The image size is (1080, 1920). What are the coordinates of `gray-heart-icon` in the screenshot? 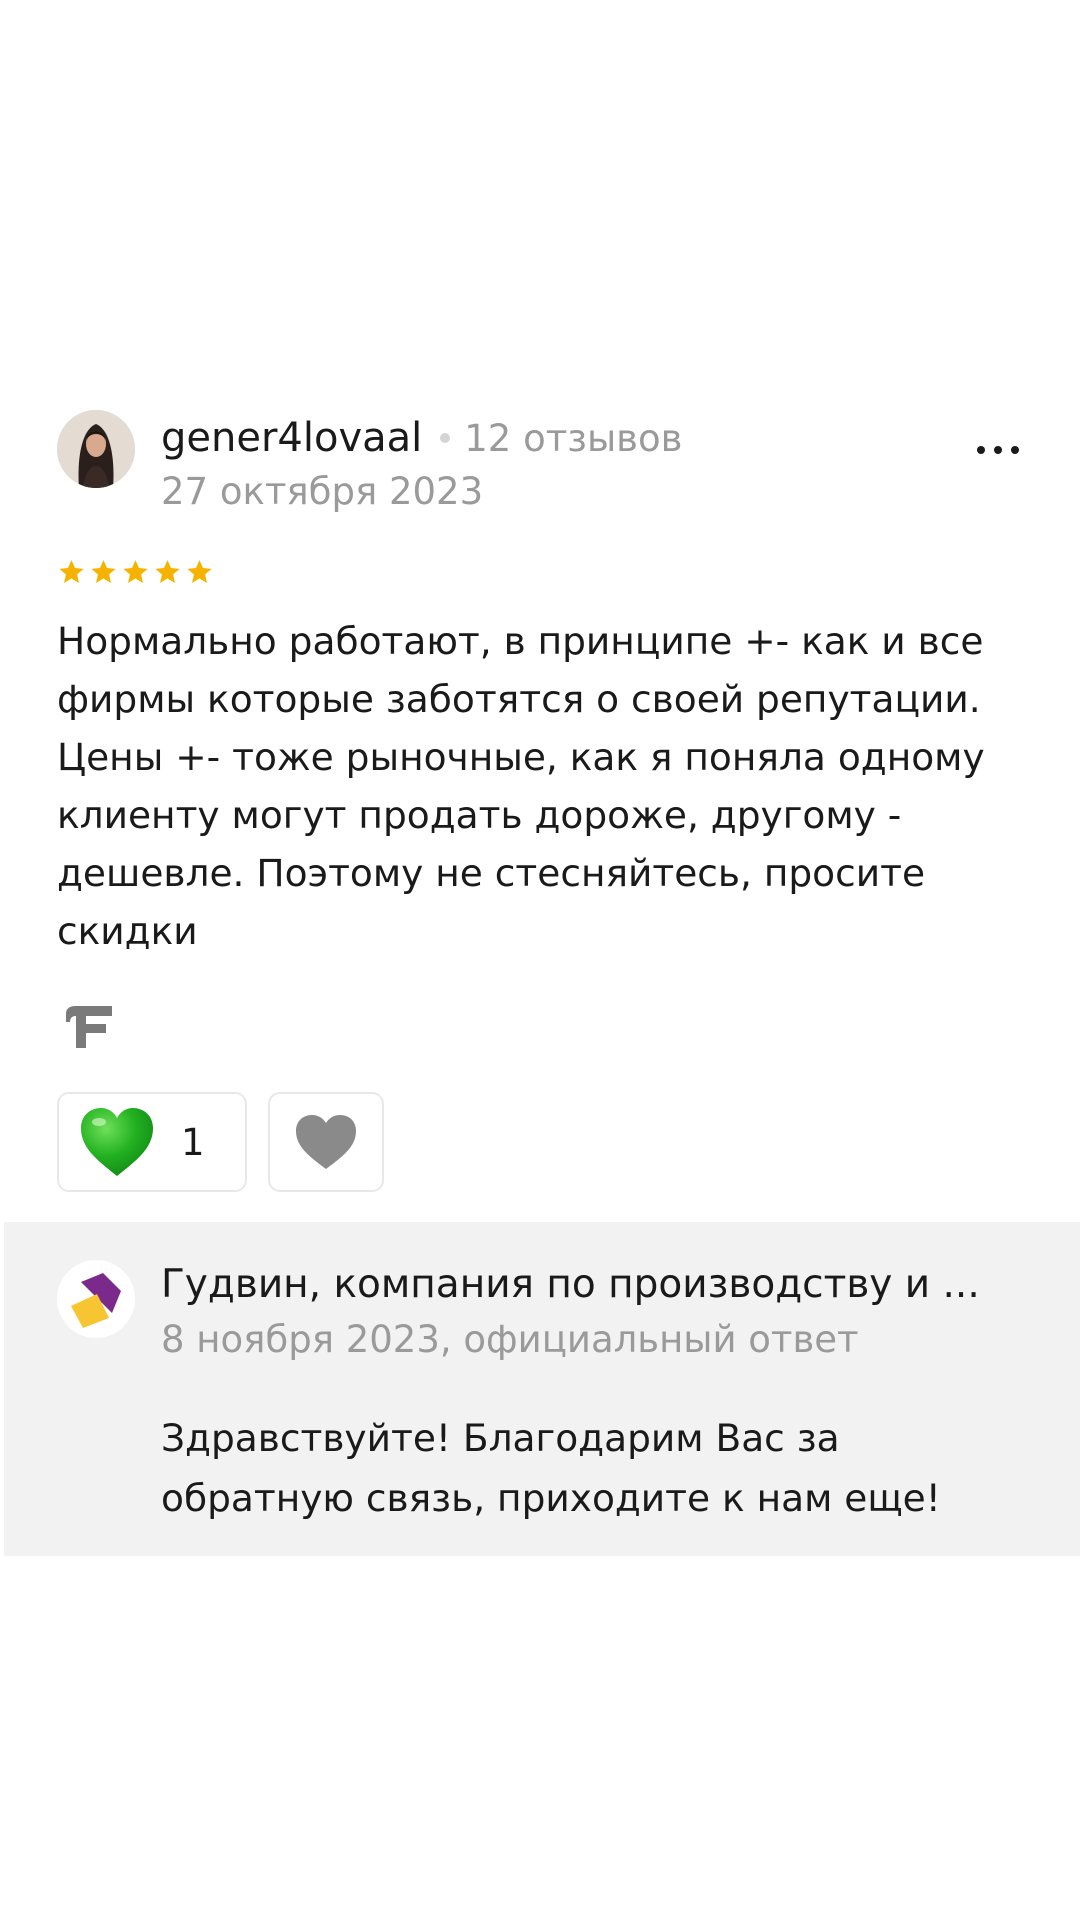 It's located at (326, 1142).